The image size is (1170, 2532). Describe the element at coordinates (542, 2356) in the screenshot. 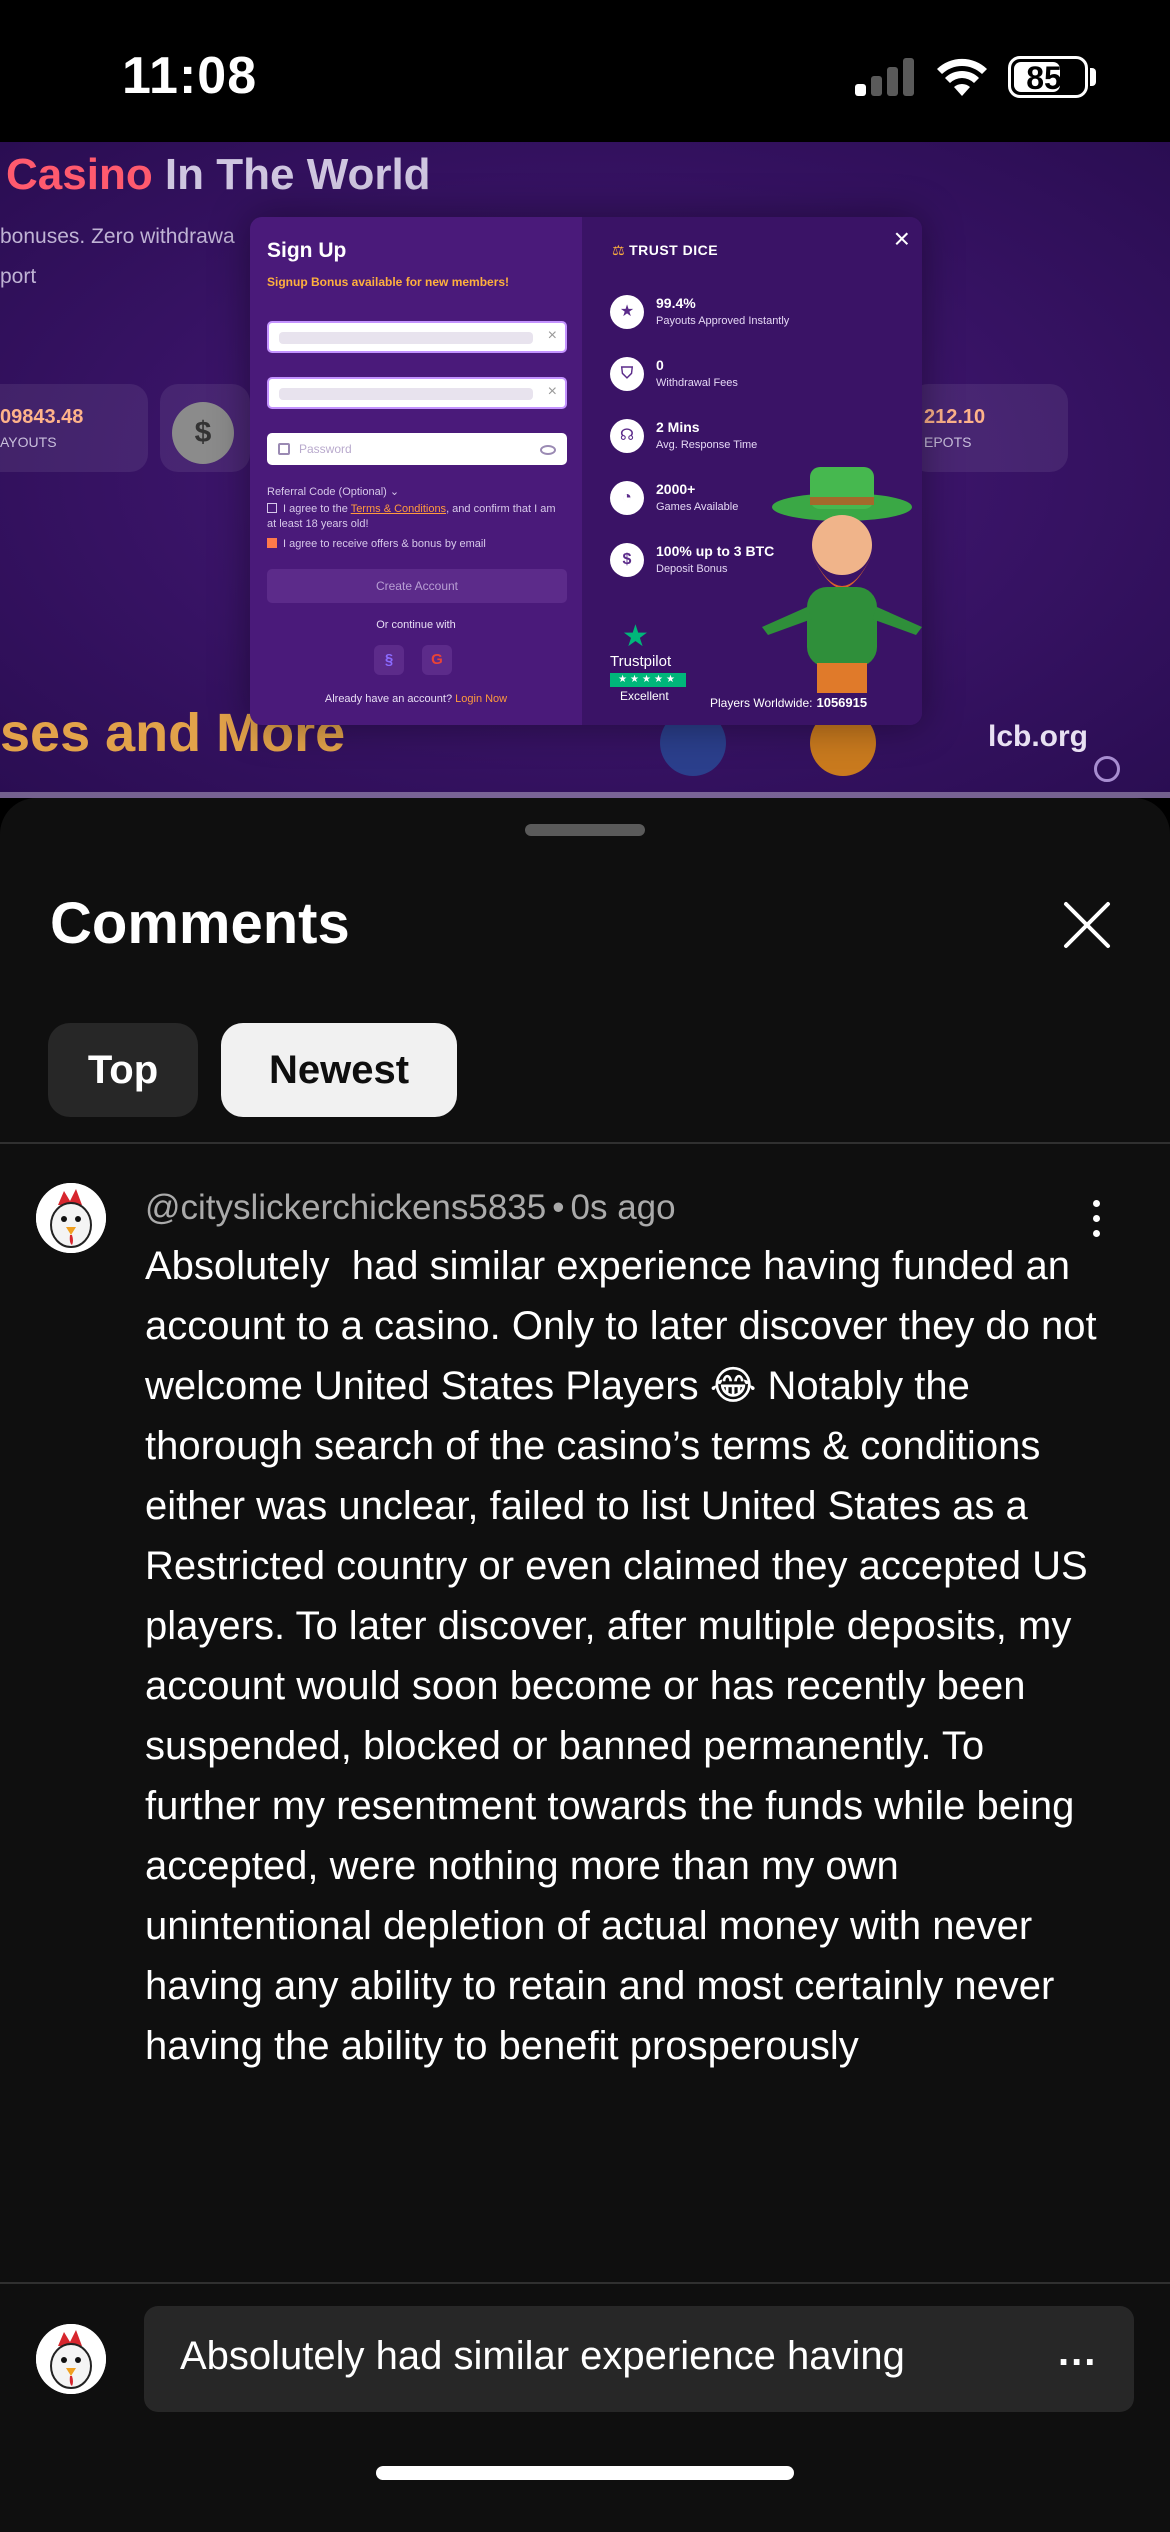

I see `comment-draft: Absolutely had similar experience having` at that location.